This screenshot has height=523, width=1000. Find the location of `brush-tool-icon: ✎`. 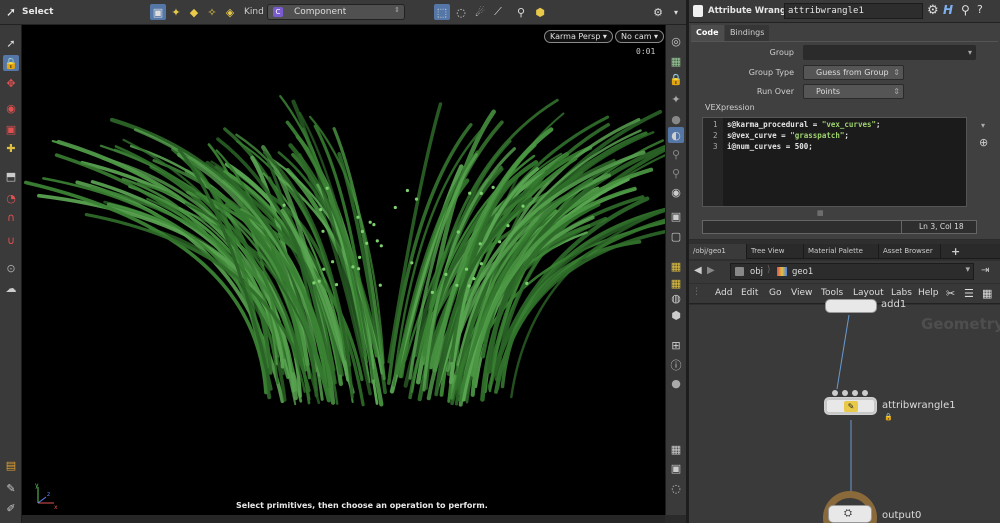

brush-tool-icon: ✎ is located at coordinates (11, 488).